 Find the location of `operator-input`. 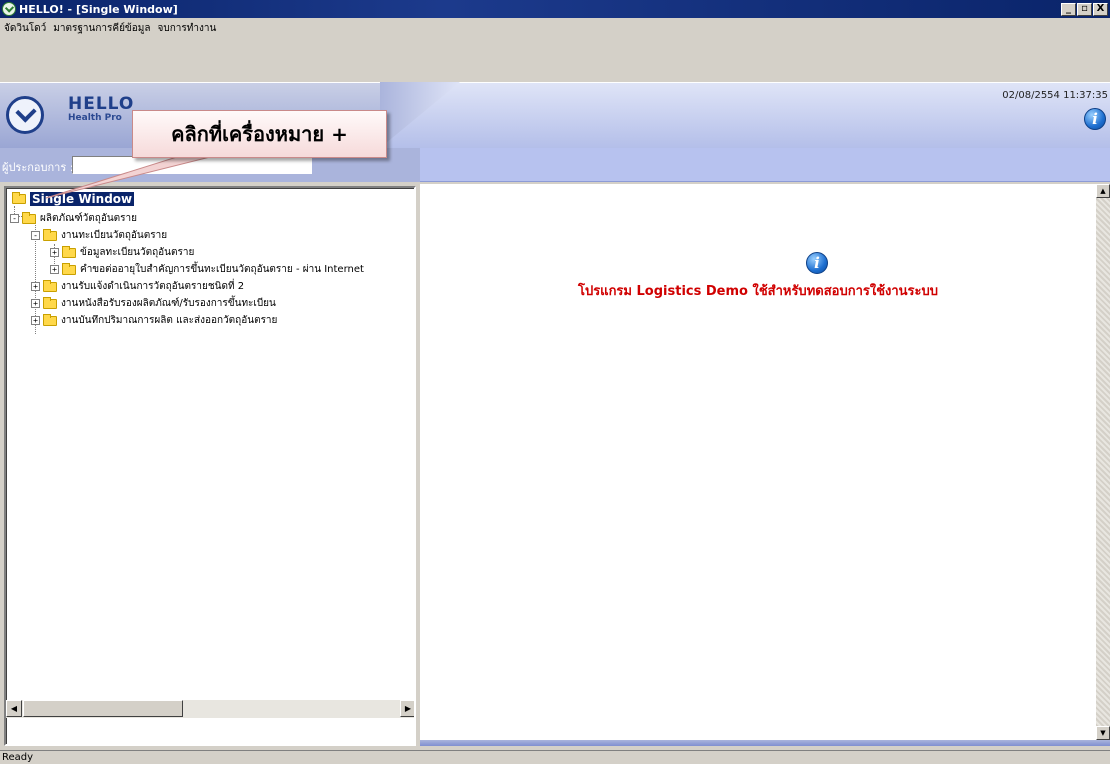

operator-input is located at coordinates (192, 165).